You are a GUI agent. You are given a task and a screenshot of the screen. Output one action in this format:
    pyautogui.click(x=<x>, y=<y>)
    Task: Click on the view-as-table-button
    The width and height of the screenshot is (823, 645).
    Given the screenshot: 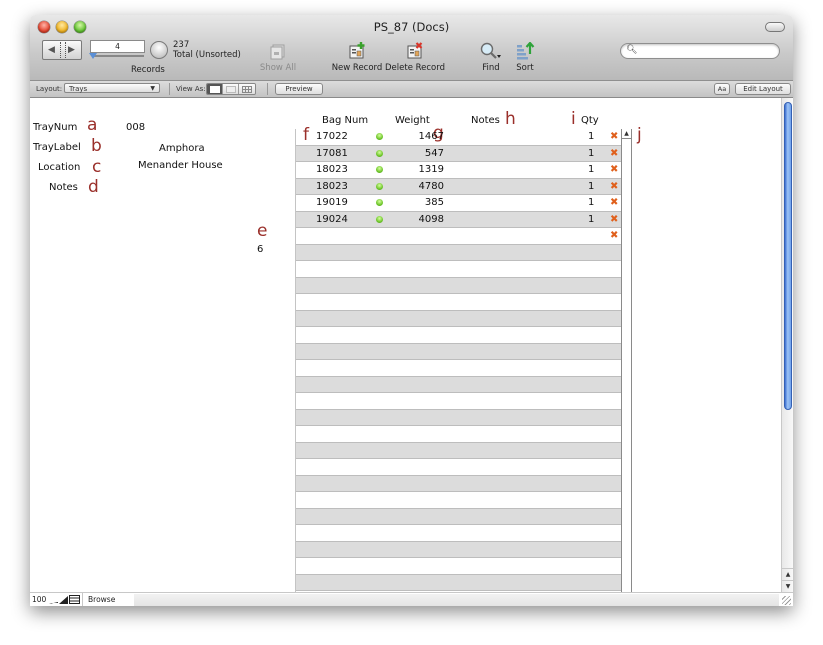 What is the action you would take?
    pyautogui.click(x=247, y=89)
    